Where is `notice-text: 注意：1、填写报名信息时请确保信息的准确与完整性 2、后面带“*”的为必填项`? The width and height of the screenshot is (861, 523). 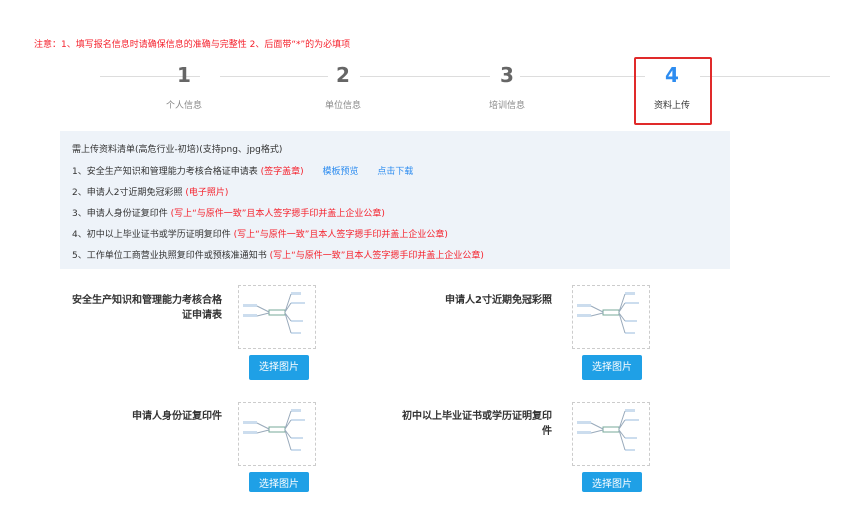 notice-text: 注意：1、填写报名信息时请确保信息的准确与完整性 2、后面带“*”的为必填项 is located at coordinates (192, 45).